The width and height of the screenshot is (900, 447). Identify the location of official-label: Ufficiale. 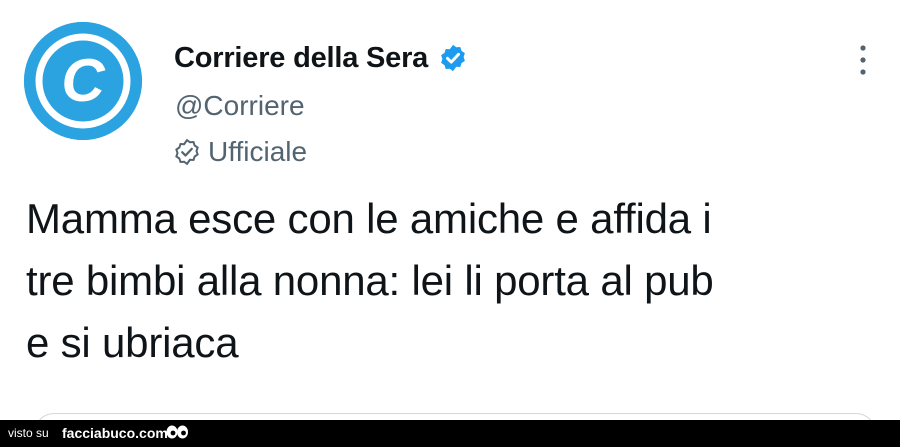
(258, 151).